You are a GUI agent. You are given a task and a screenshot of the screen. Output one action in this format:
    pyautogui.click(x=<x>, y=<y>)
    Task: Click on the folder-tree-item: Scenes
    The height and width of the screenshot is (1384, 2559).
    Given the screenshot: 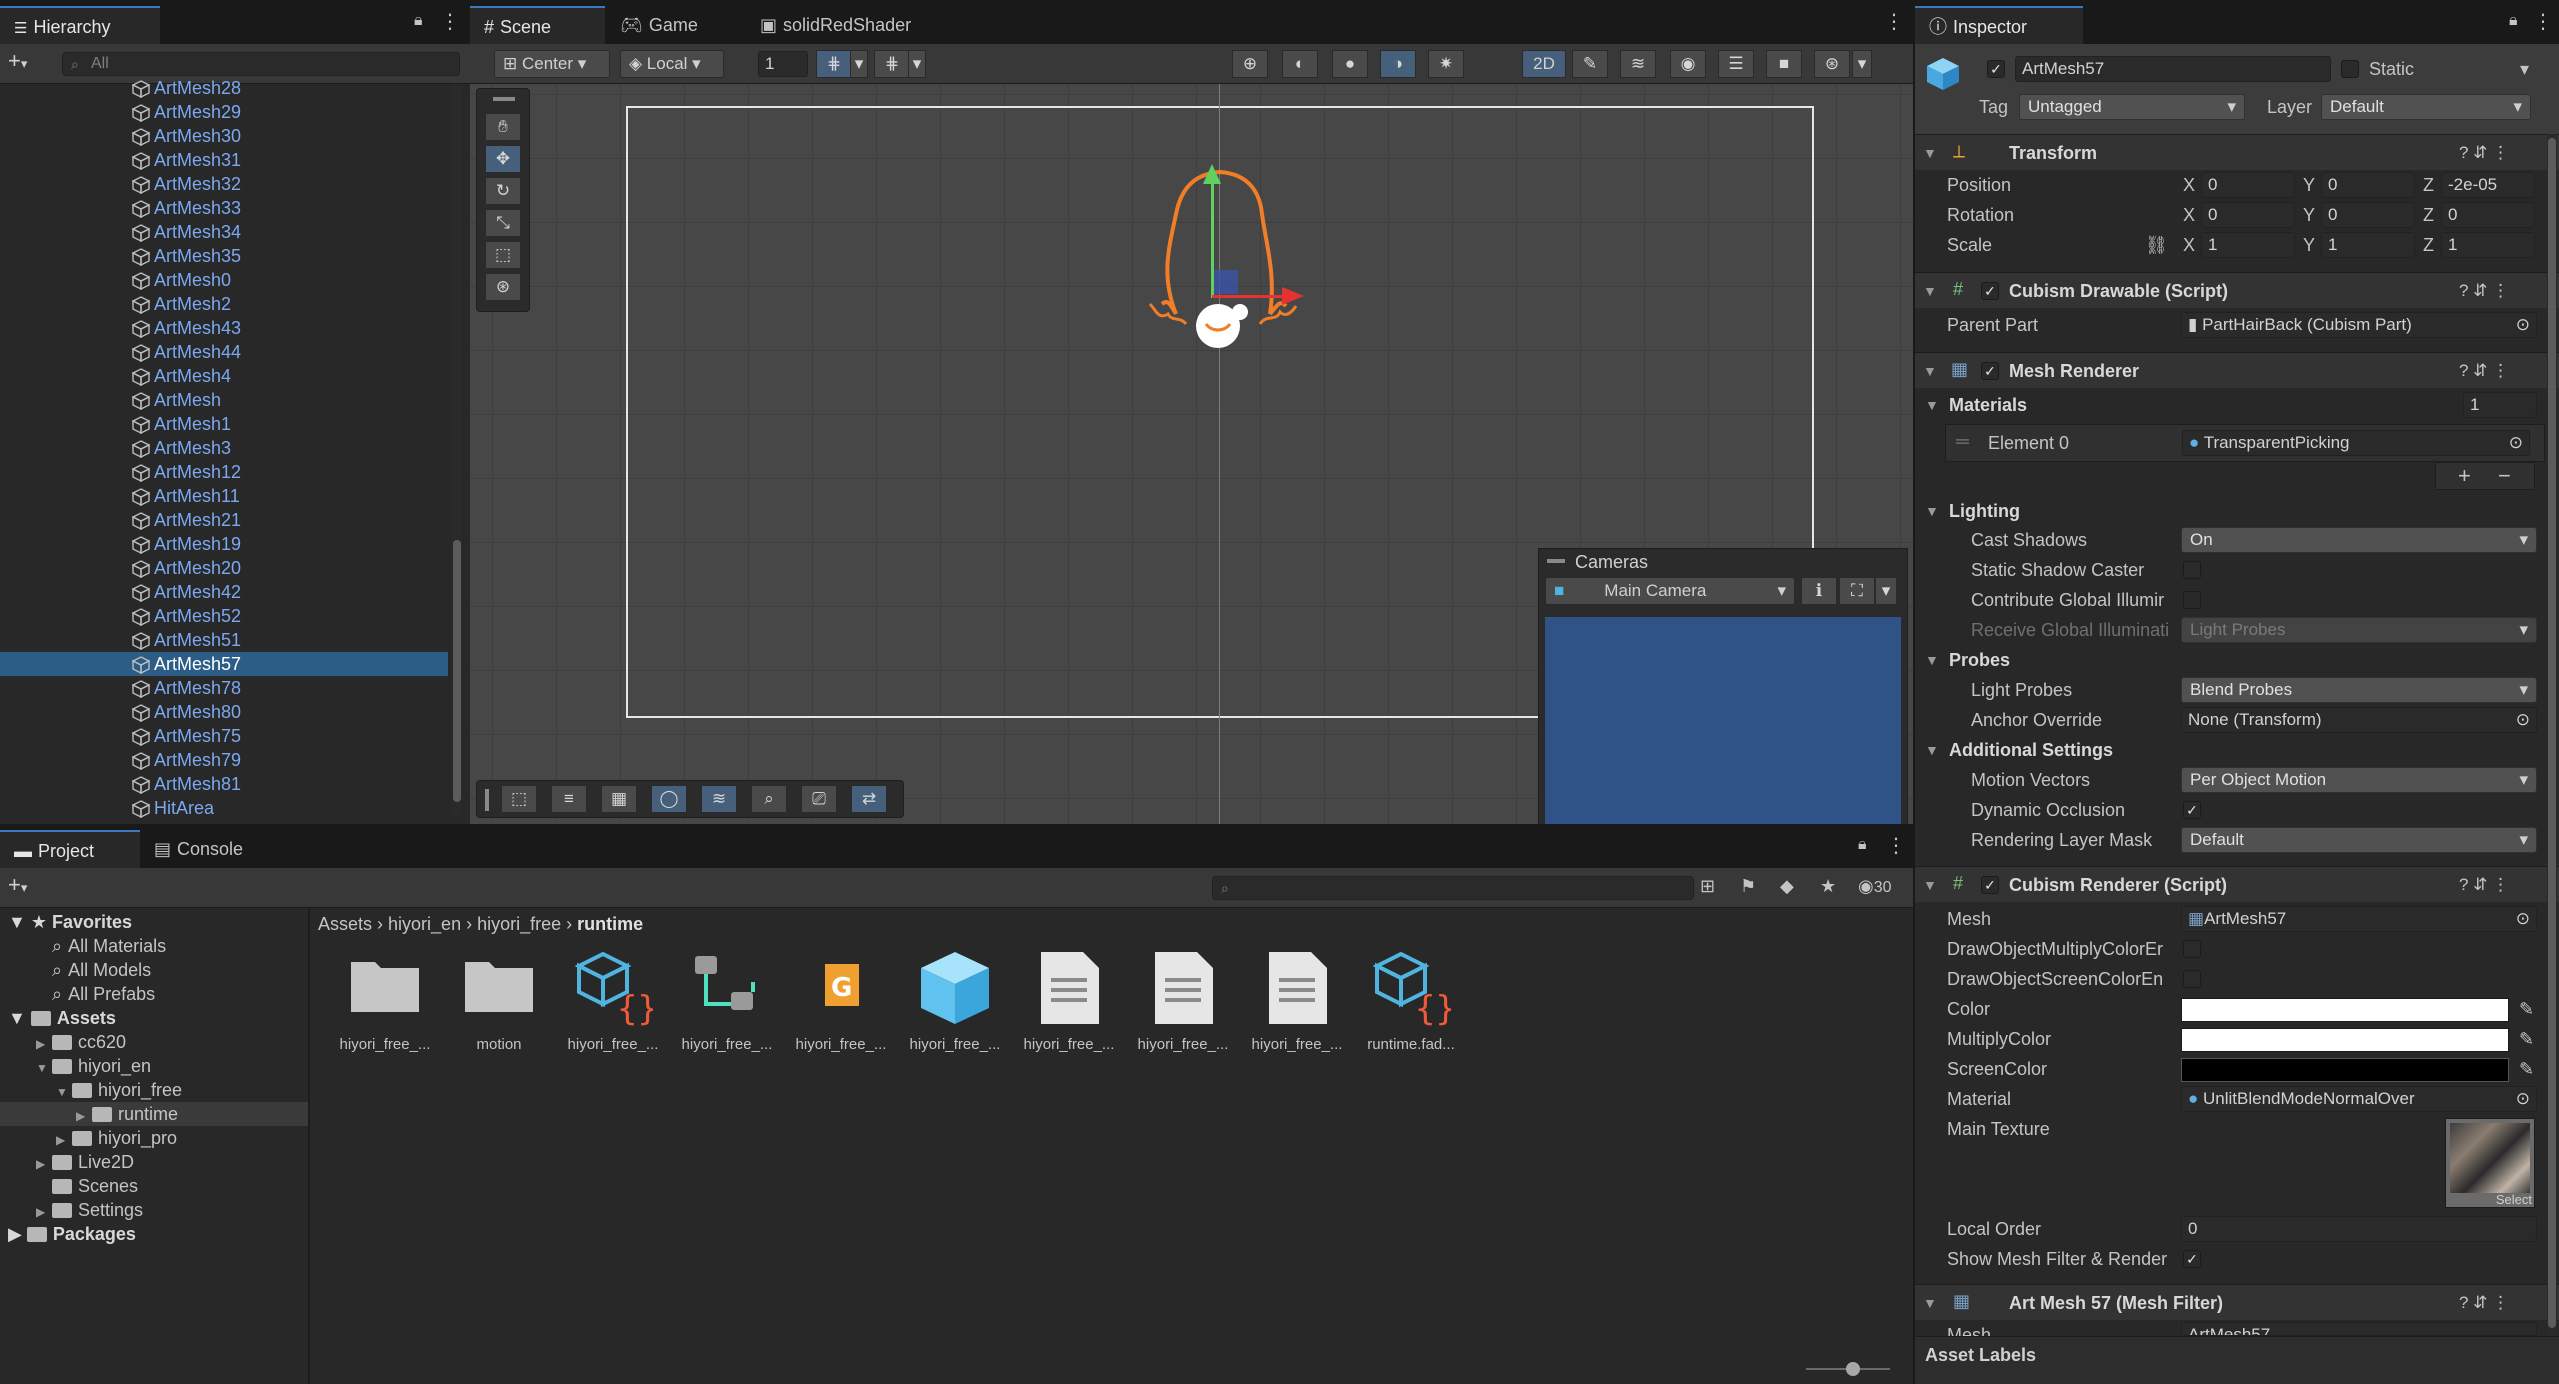 What is the action you would take?
    pyautogui.click(x=154, y=1186)
    